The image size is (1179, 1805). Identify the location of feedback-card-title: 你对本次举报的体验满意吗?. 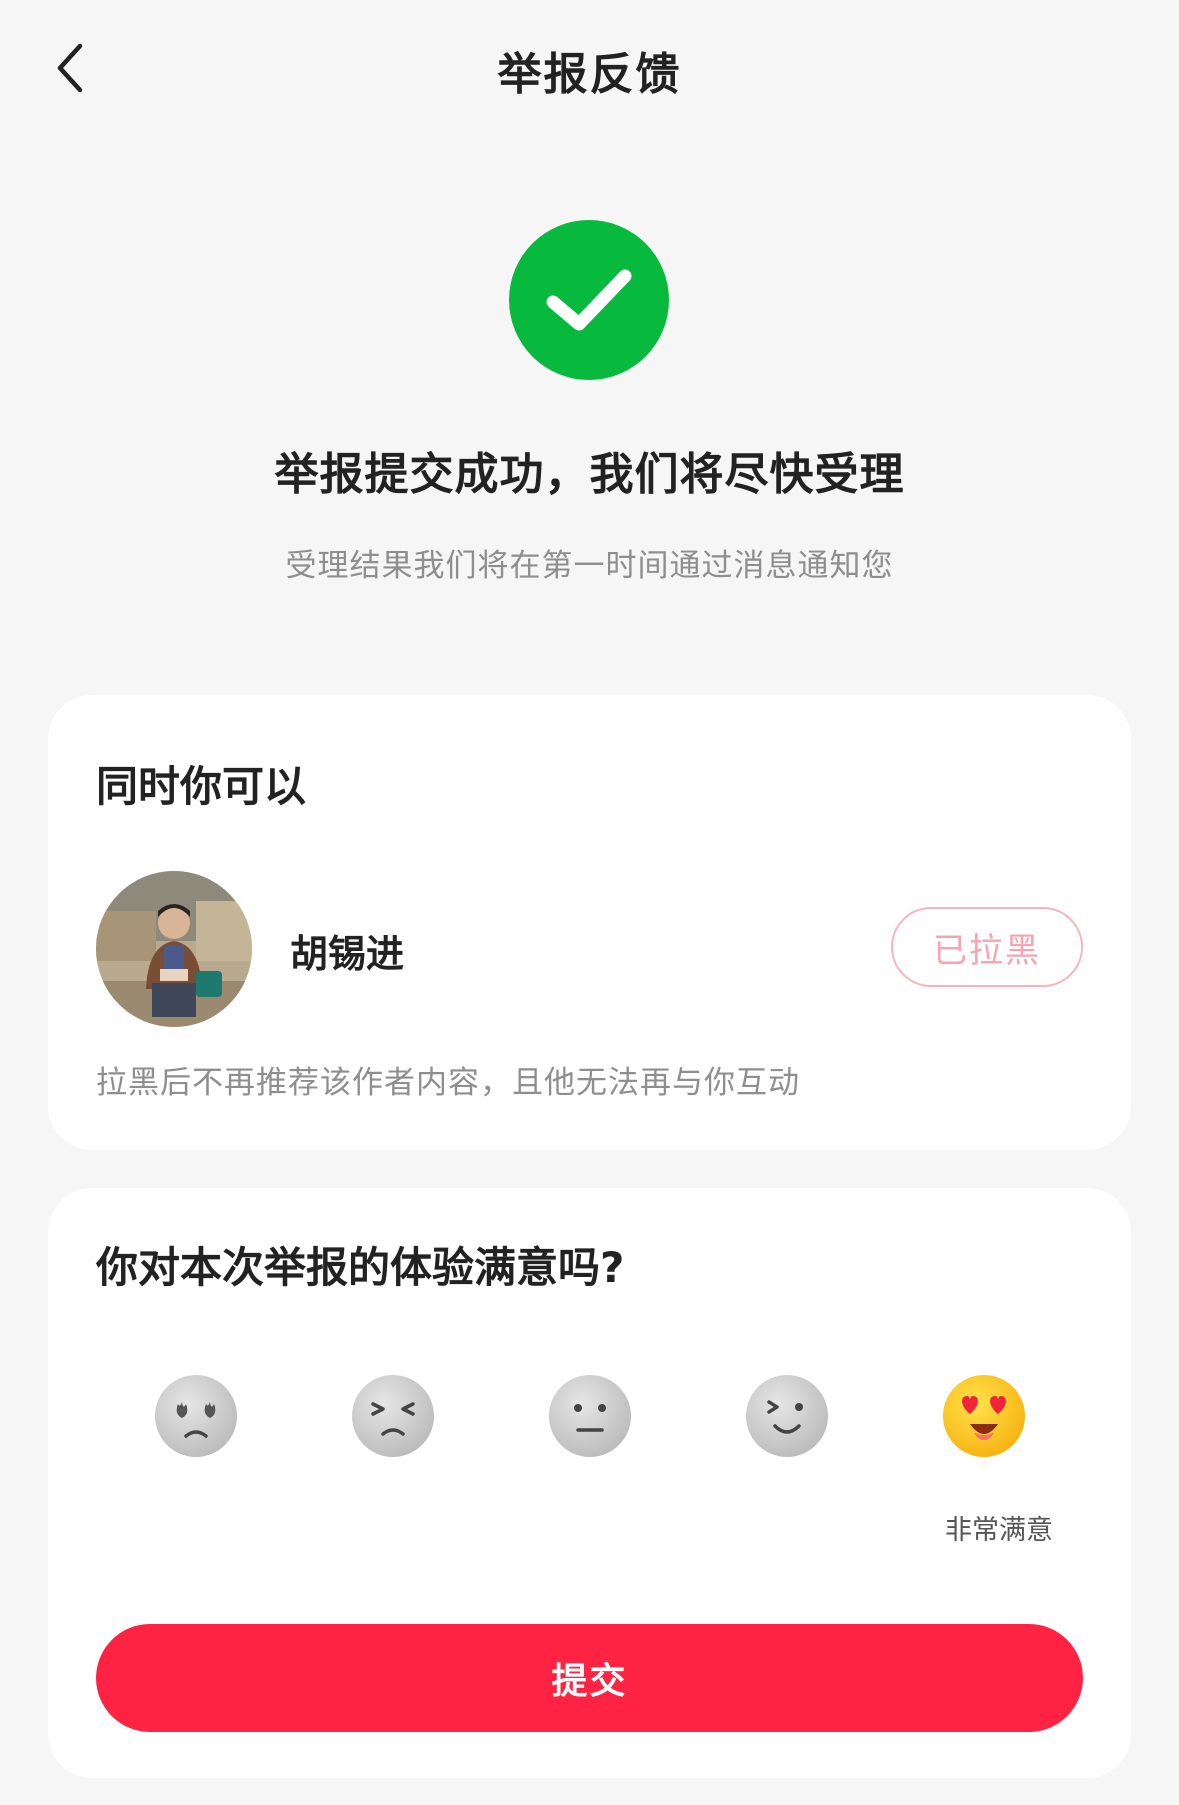
(360, 1267).